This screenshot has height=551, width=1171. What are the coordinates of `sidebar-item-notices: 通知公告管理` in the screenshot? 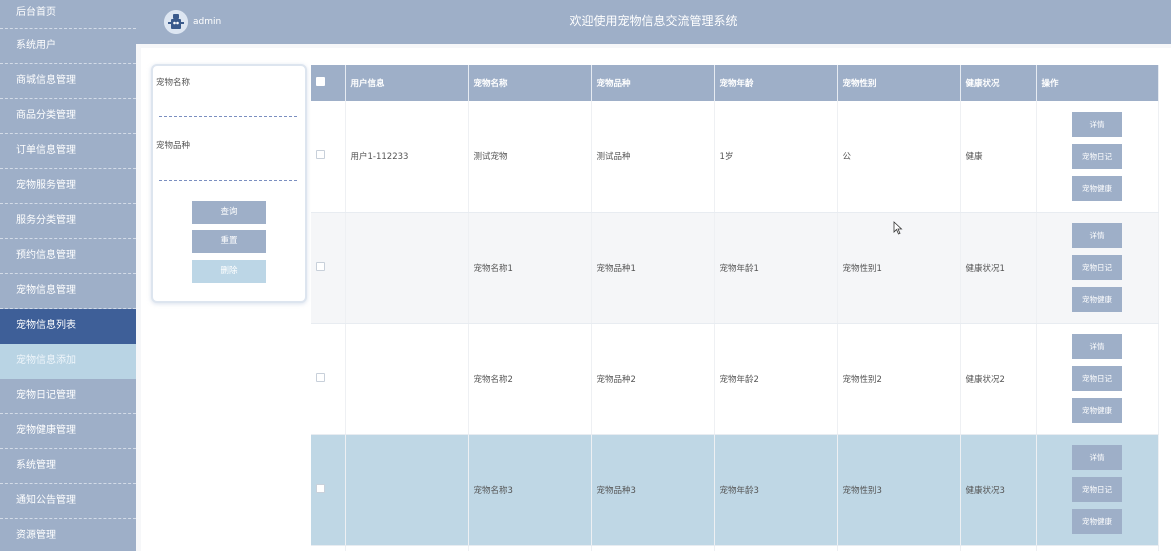 It's located at (68, 501).